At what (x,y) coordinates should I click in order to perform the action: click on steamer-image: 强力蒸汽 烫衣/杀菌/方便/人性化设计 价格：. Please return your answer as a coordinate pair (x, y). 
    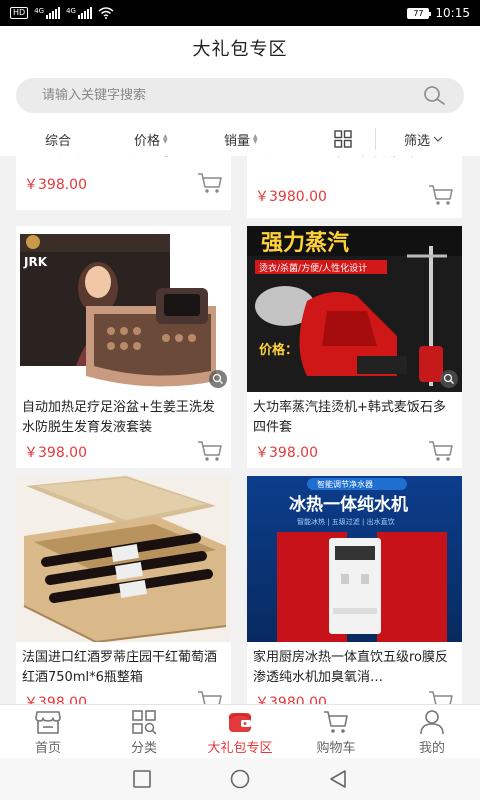
    Looking at the image, I should click on (354, 309).